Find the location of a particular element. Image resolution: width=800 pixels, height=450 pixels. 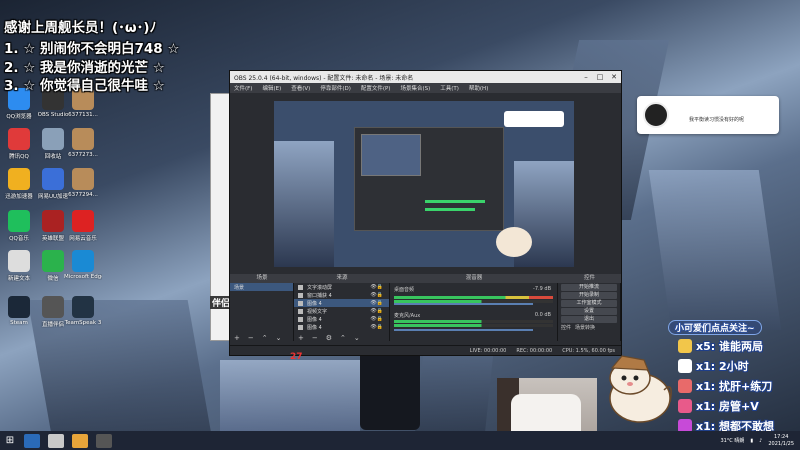

source-item: 文字滚动屏 👁🔒 is located at coordinates (341, 287).